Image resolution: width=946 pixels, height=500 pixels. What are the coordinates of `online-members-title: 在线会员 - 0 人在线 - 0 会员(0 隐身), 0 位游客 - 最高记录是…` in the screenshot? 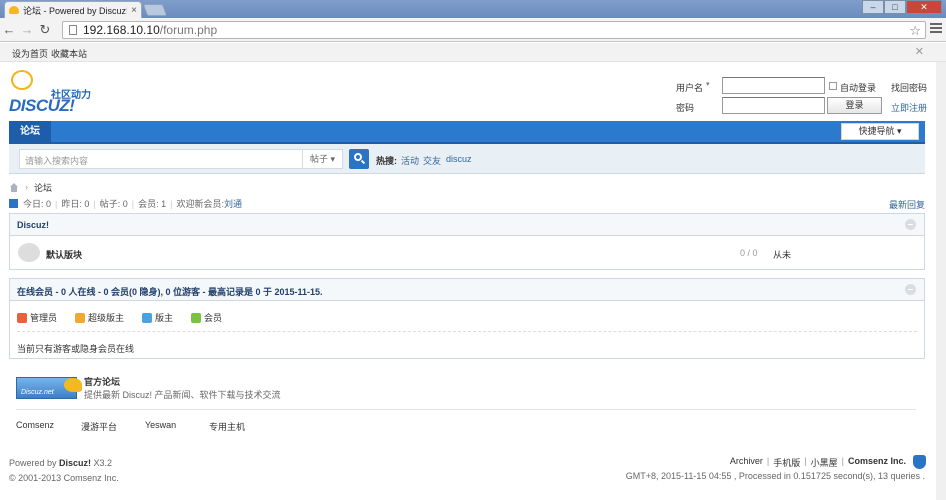 It's located at (170, 292).